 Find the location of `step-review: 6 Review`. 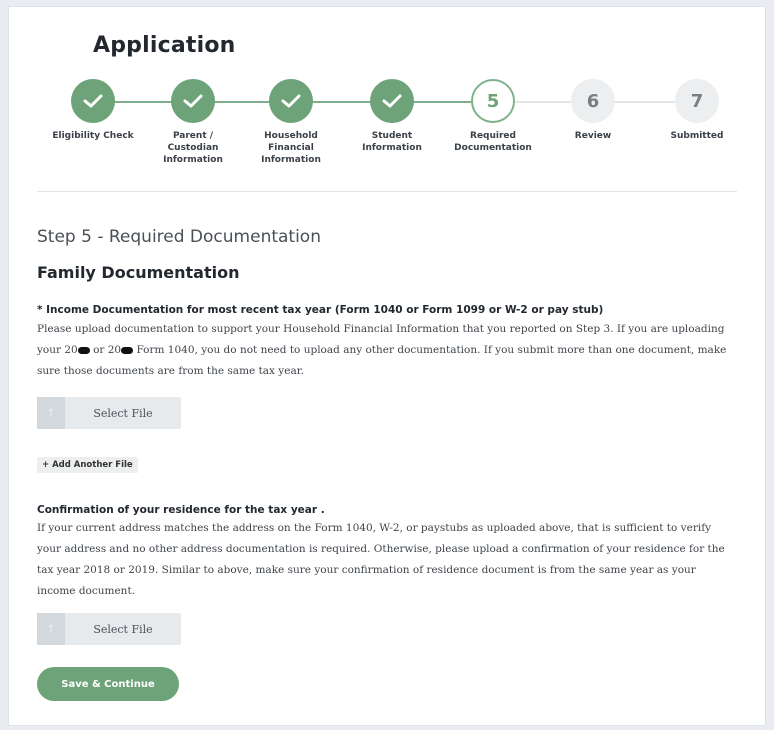

step-review: 6 Review is located at coordinates (593, 110).